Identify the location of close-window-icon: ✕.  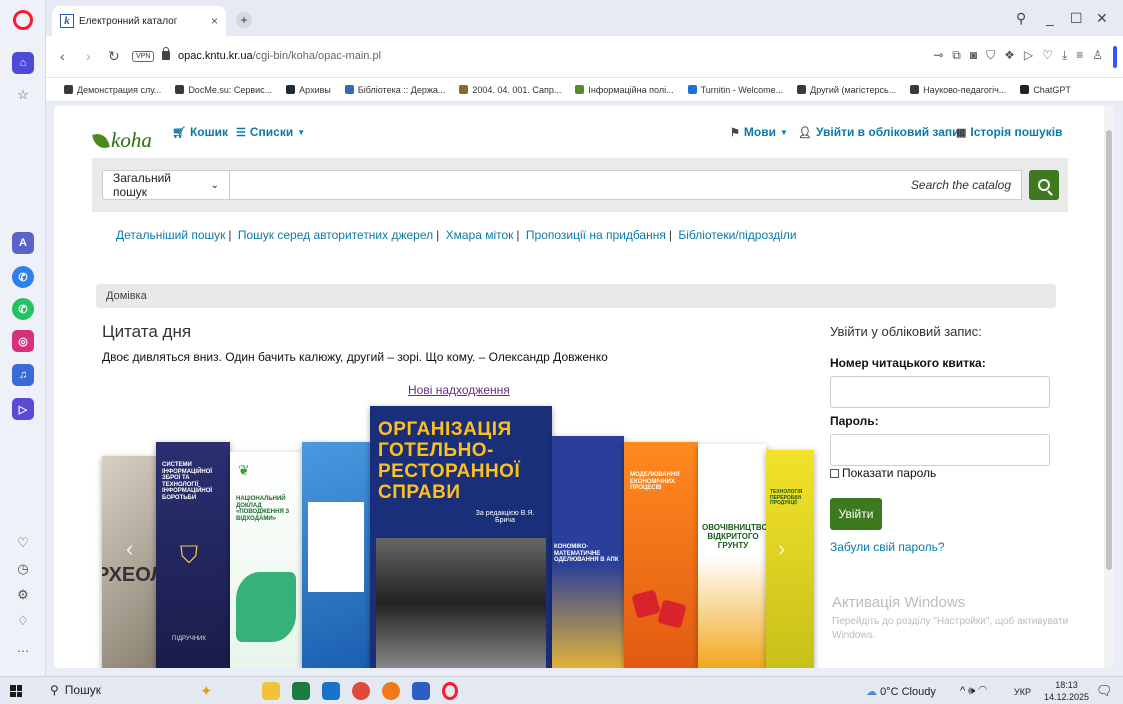
(1102, 18).